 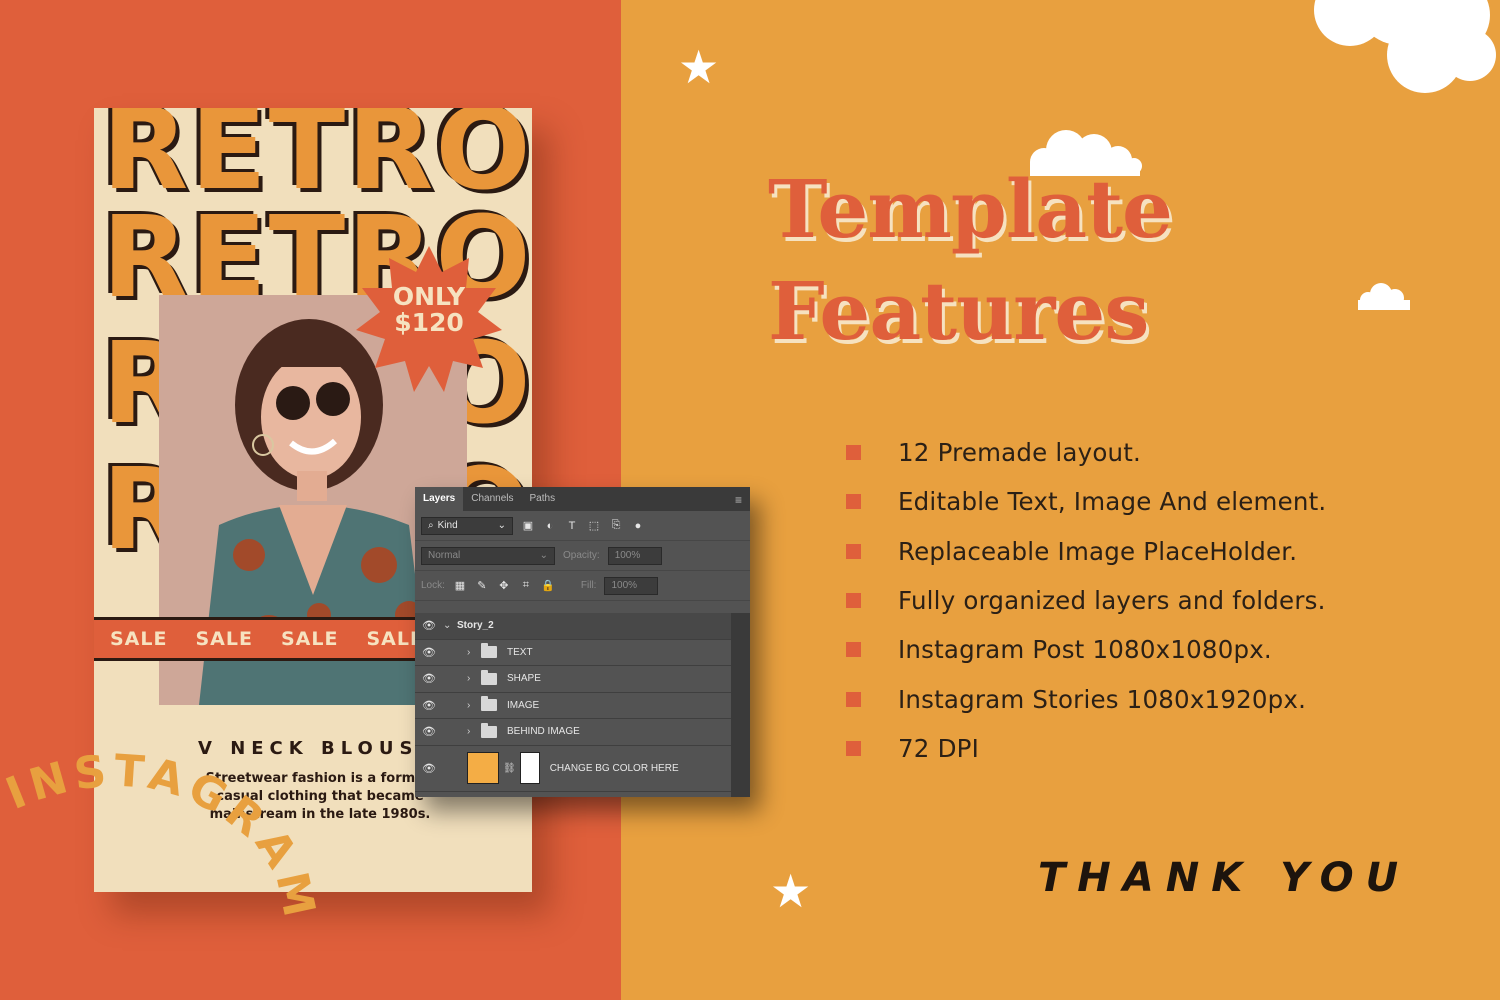 What do you see at coordinates (488, 555) in the screenshot?
I see `blend-mode-select: Normal ⌄` at bounding box center [488, 555].